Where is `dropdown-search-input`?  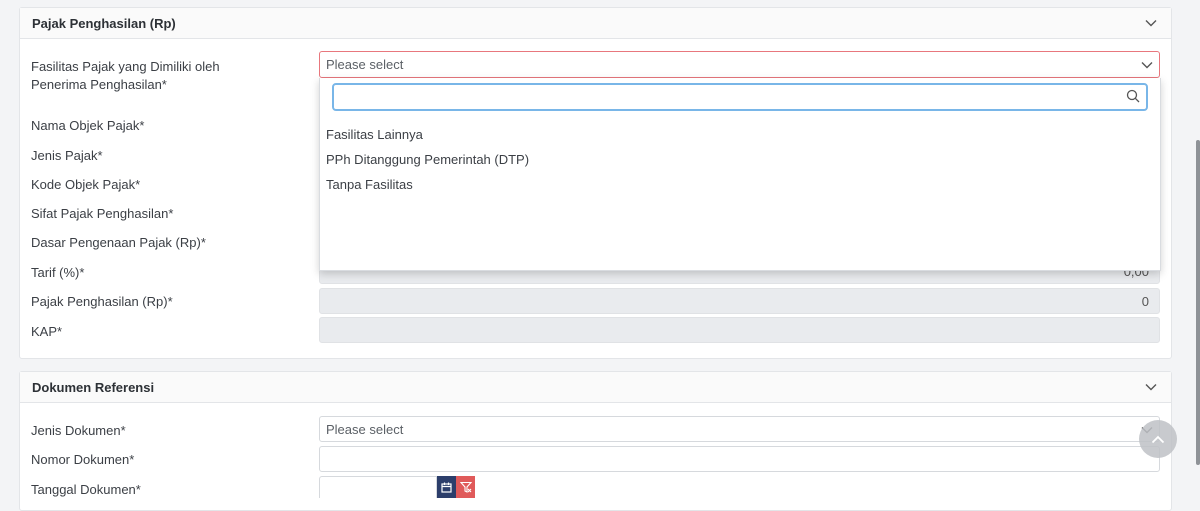 dropdown-search-input is located at coordinates (732, 97).